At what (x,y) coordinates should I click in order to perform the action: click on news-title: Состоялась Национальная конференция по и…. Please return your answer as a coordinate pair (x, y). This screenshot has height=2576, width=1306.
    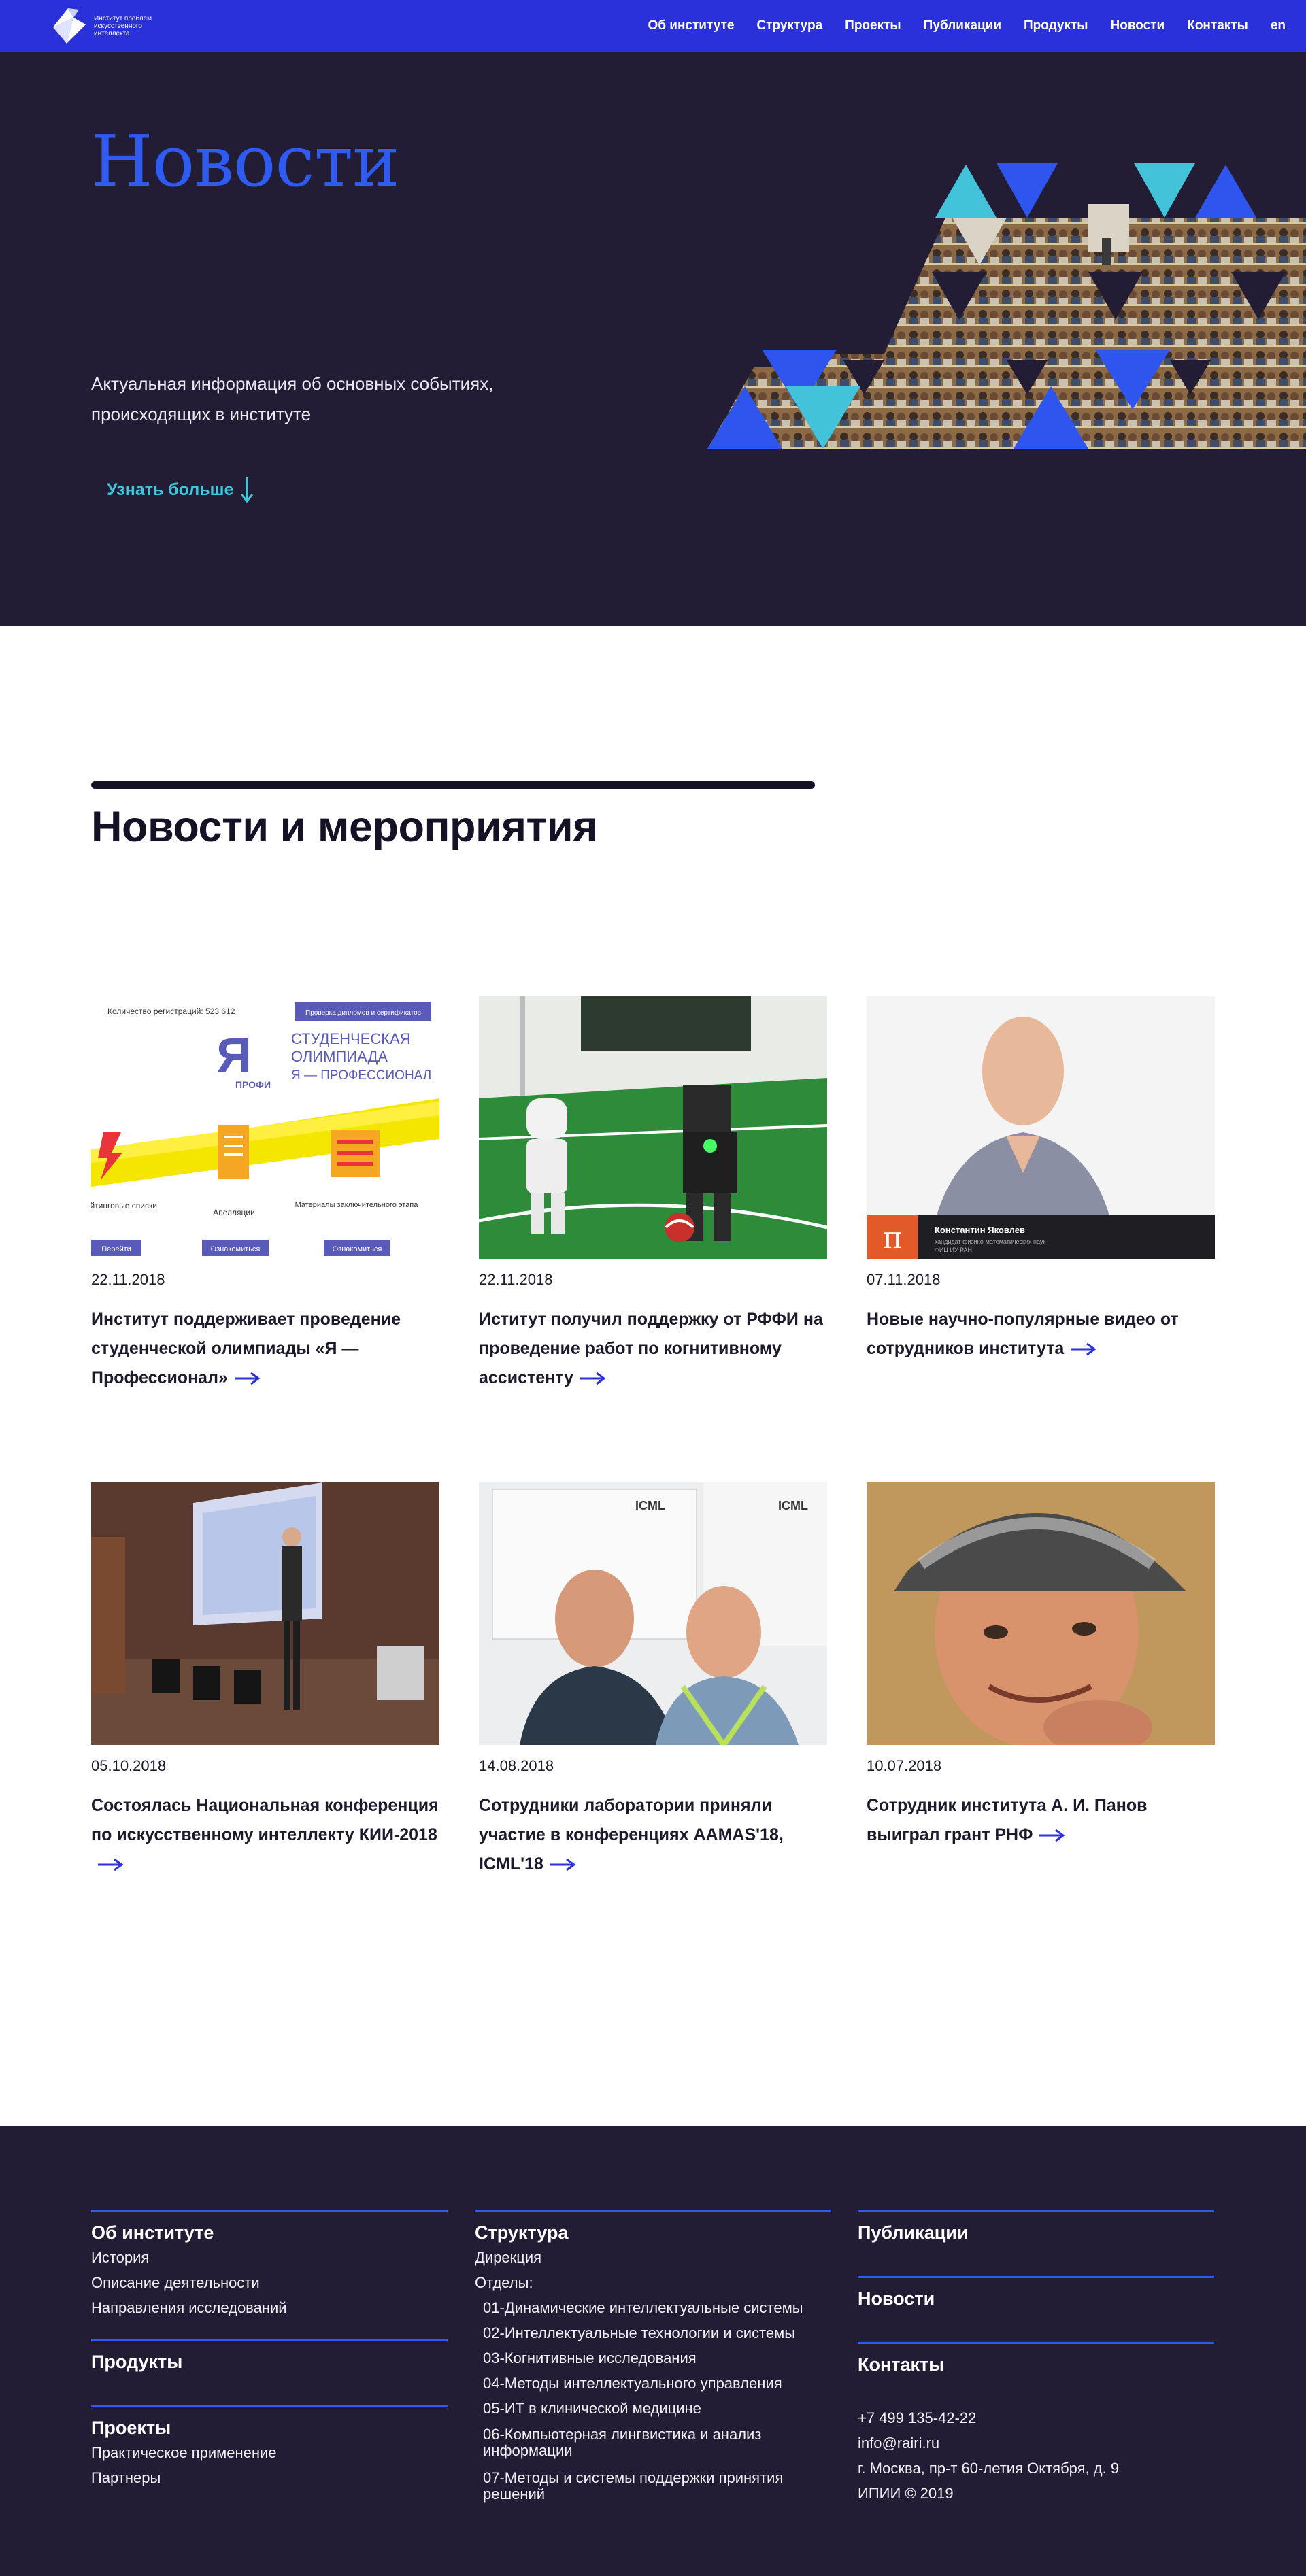
    Looking at the image, I should click on (265, 1820).